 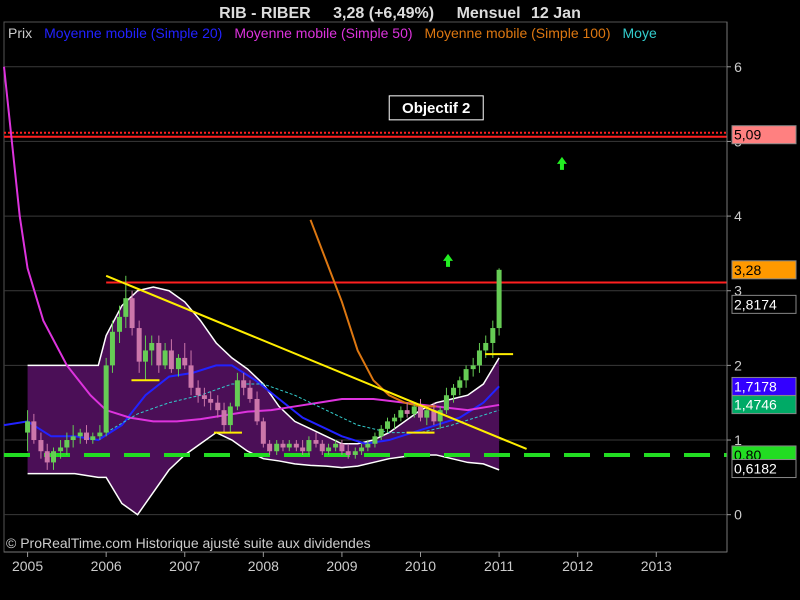 I want to click on x-tick-label: 2005, so click(x=27, y=566).